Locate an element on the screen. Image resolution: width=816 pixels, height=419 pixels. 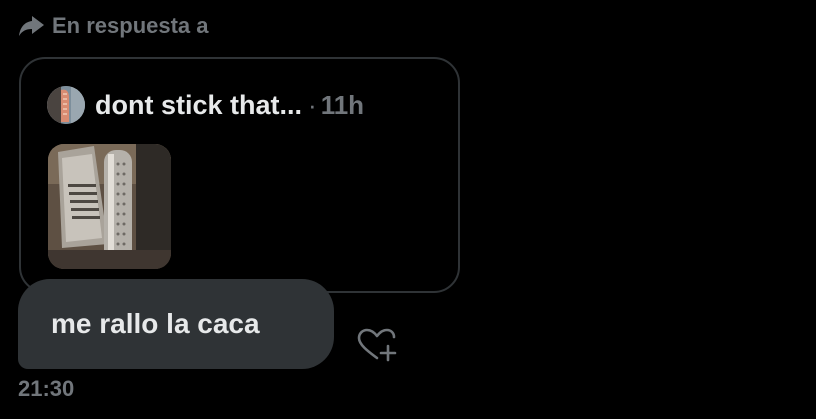
quoted-post-time: 11h is located at coordinates (342, 104).